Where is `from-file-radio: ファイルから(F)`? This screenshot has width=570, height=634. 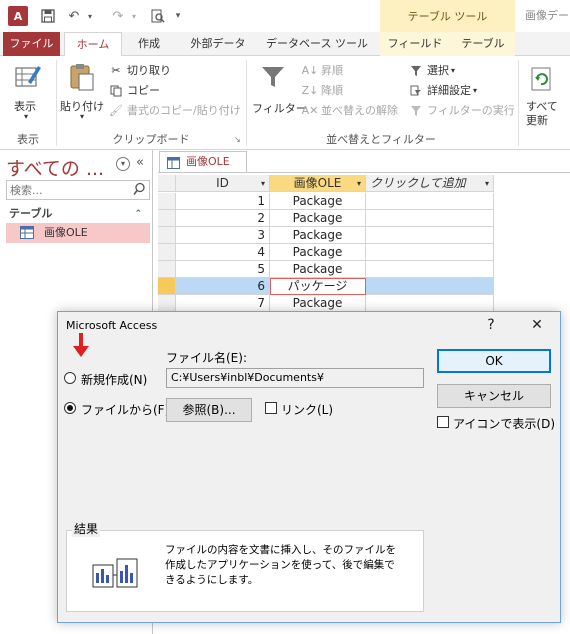 from-file-radio: ファイルから(F) is located at coordinates (116, 409).